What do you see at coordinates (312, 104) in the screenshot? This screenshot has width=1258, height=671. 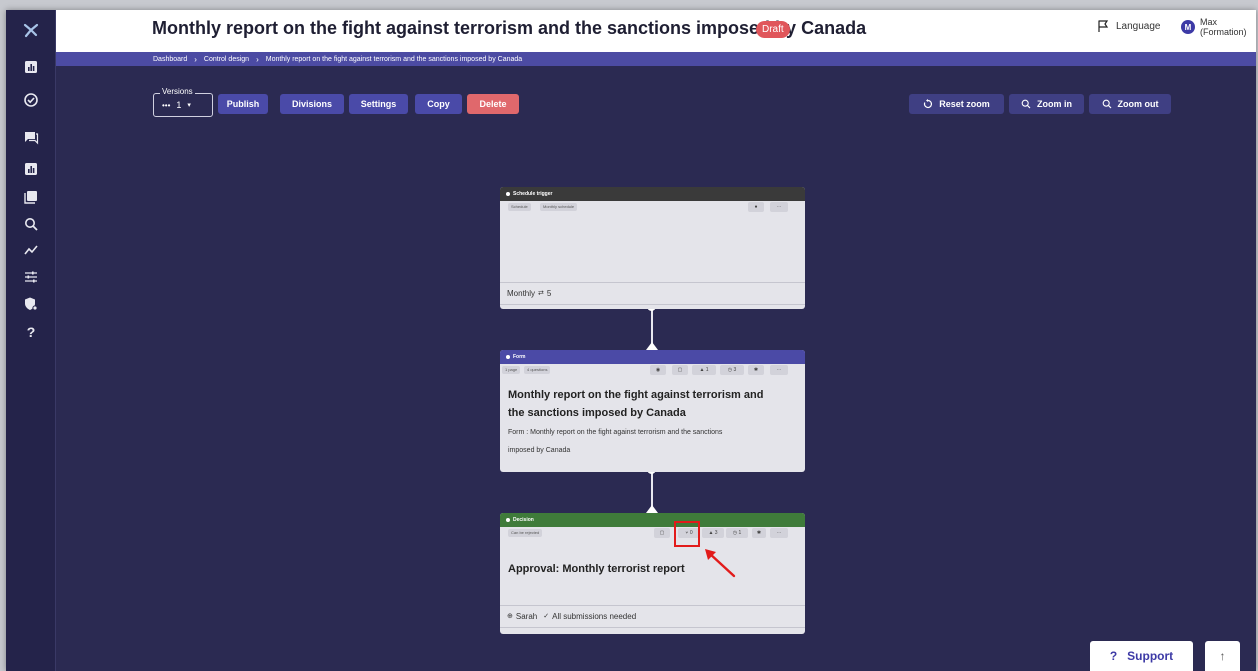 I see `divisions-button: Divisions` at bounding box center [312, 104].